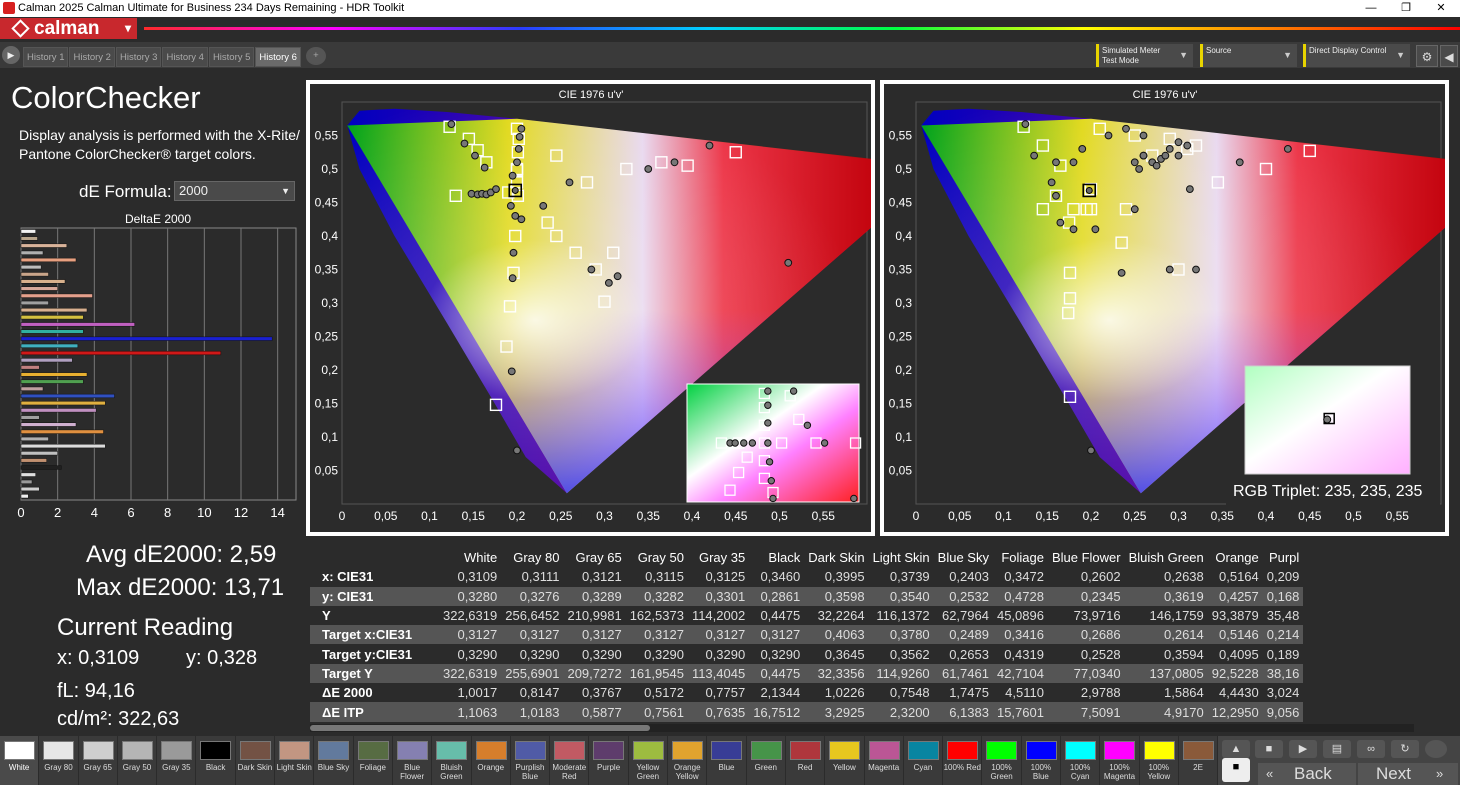  I want to click on swatch-black: Black, so click(216, 760).